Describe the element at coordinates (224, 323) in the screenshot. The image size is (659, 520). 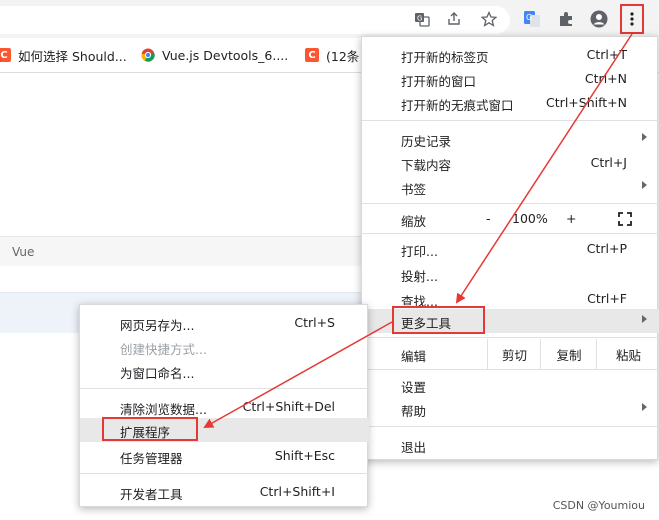
I see `submenu-item-save-page: 网页另存为... Ctrl+S` at that location.